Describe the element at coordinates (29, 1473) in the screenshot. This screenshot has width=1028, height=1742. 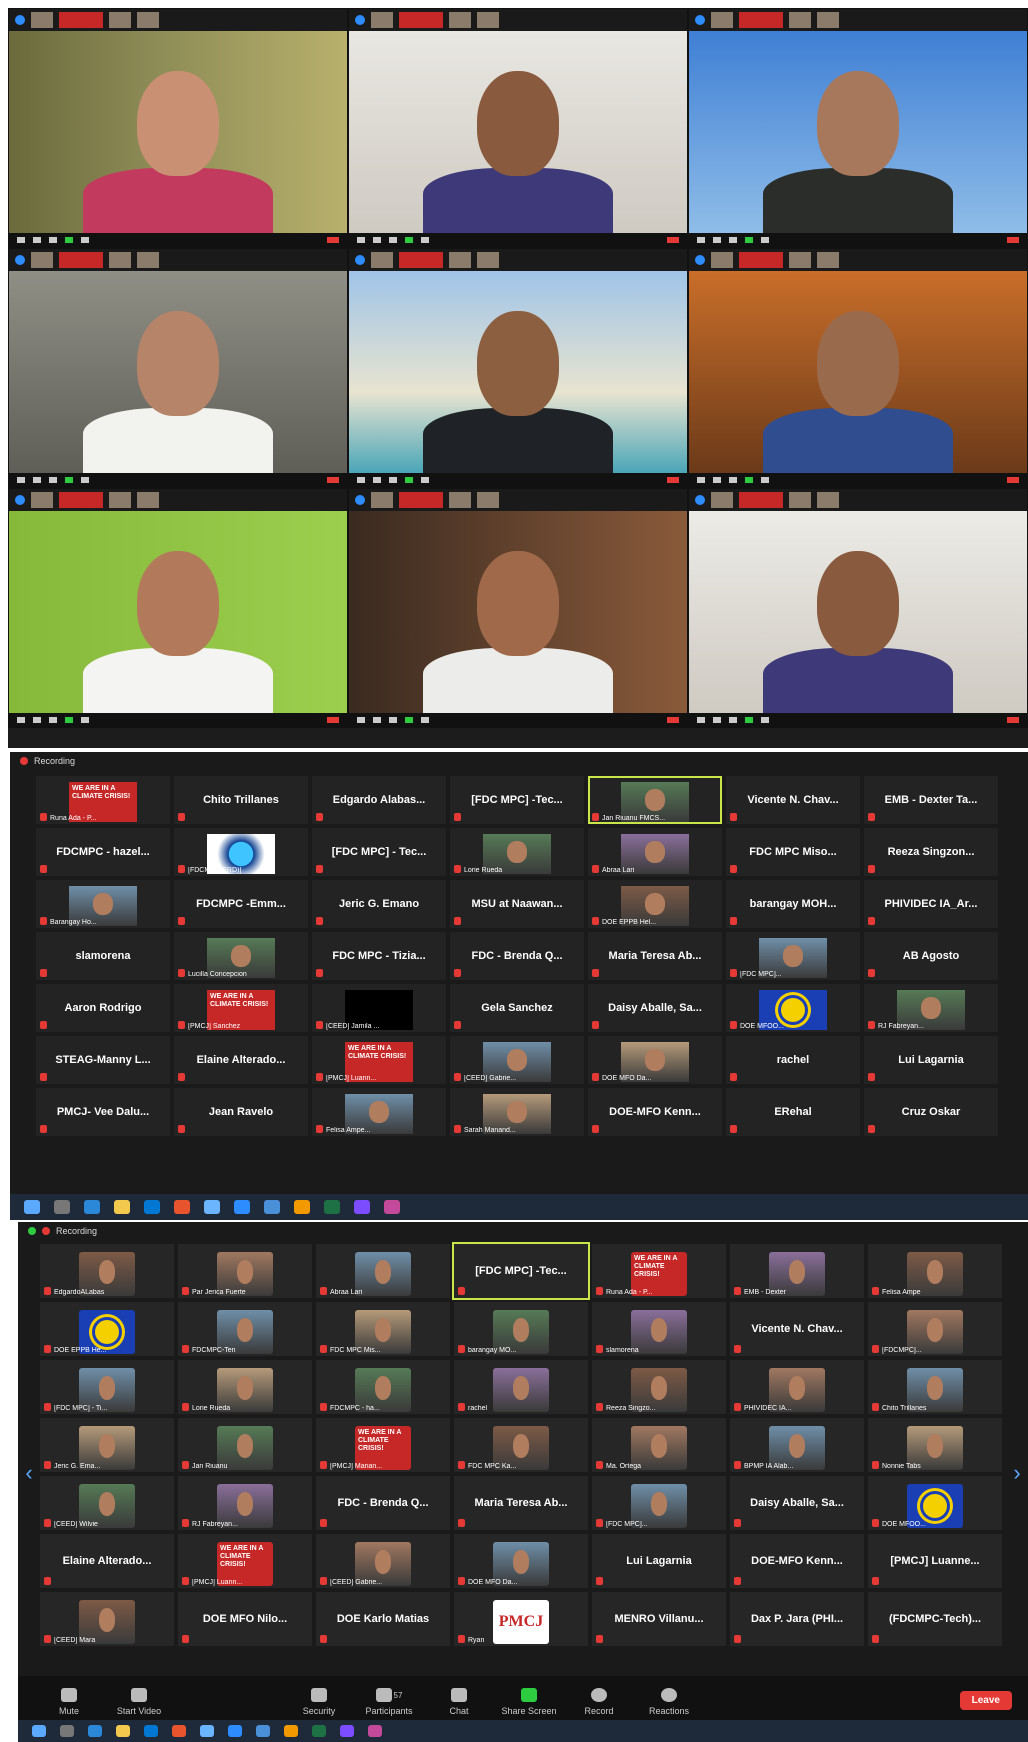
I see `previous-page-arrow-icon: ‹` at that location.